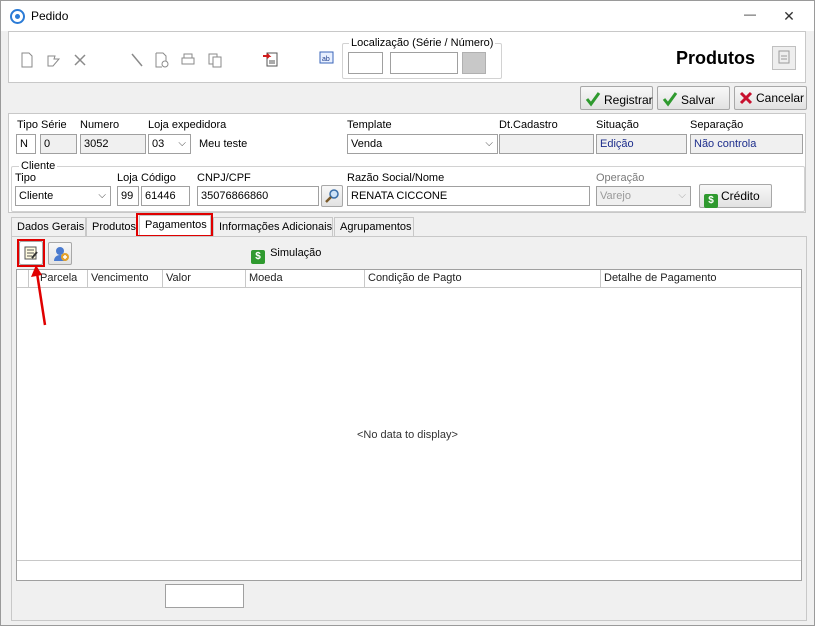  What do you see at coordinates (58, 144) in the screenshot?
I see `serie-field: 0` at bounding box center [58, 144].